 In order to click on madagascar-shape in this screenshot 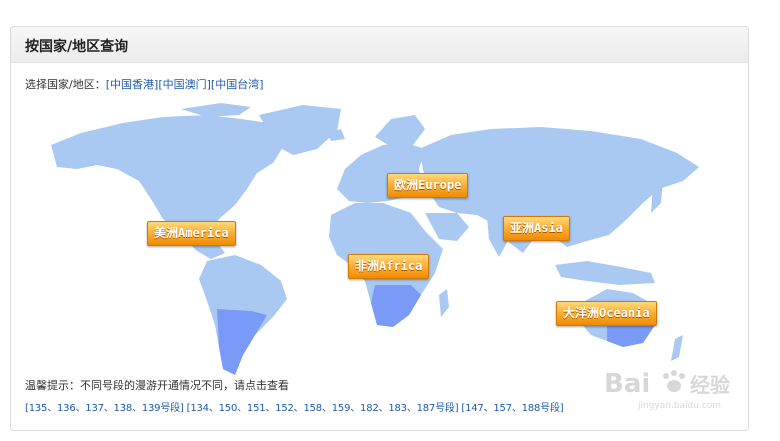, I will do `click(444, 303)`.